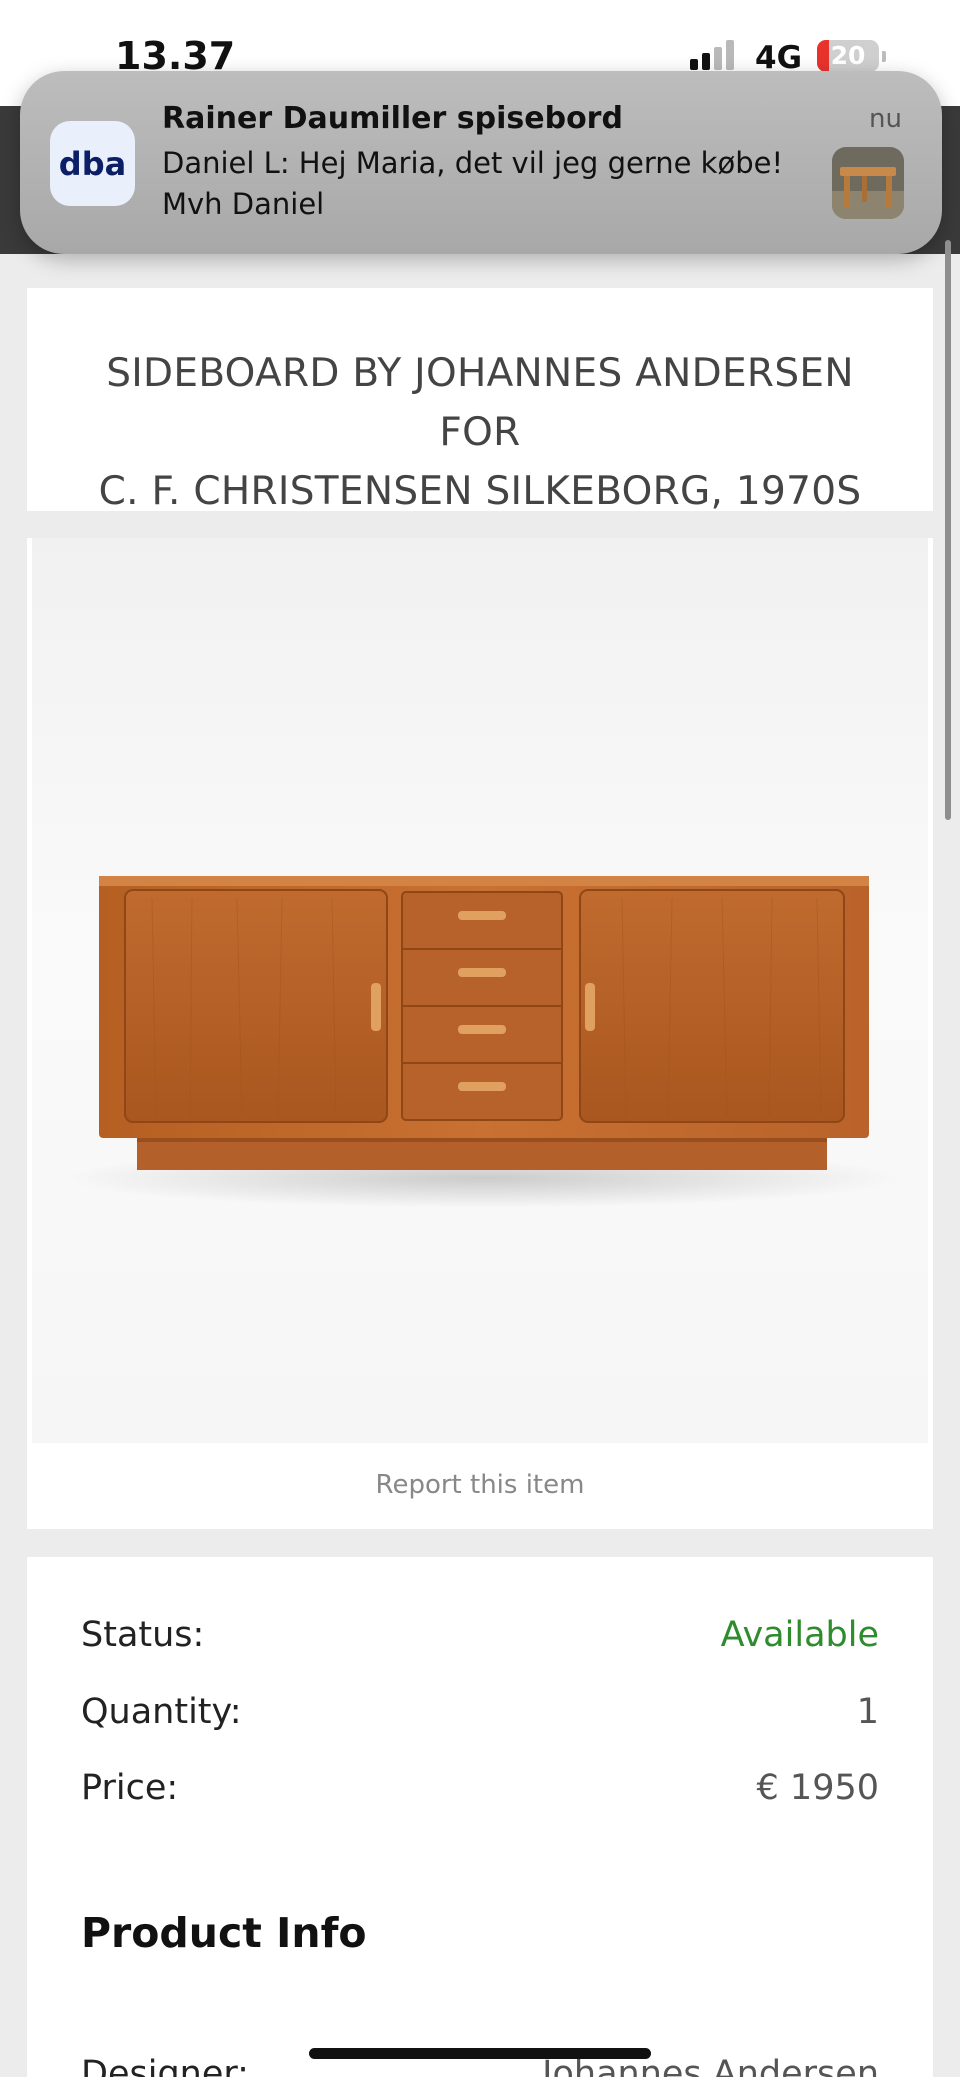 The height and width of the screenshot is (2077, 960). I want to click on table-thumbnail-icon, so click(868, 183).